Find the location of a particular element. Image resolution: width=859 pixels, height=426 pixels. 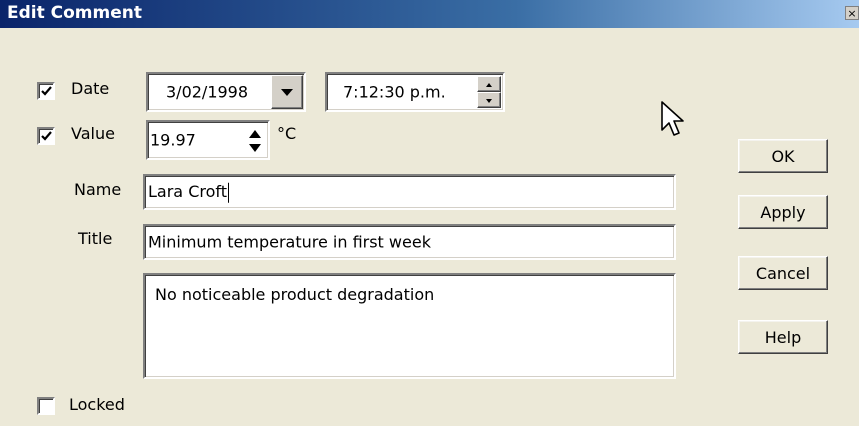

close-button: × is located at coordinates (852, 13).